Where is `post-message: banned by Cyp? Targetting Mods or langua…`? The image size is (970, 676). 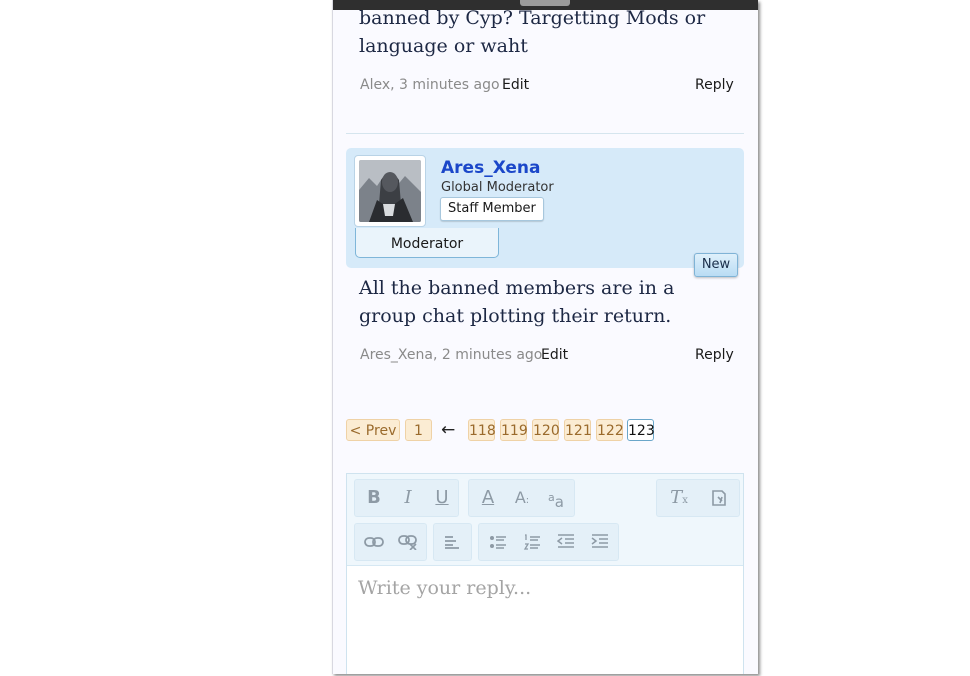
post-message: banned by Cyp? Targetting Mods or langua… is located at coordinates (532, 32).